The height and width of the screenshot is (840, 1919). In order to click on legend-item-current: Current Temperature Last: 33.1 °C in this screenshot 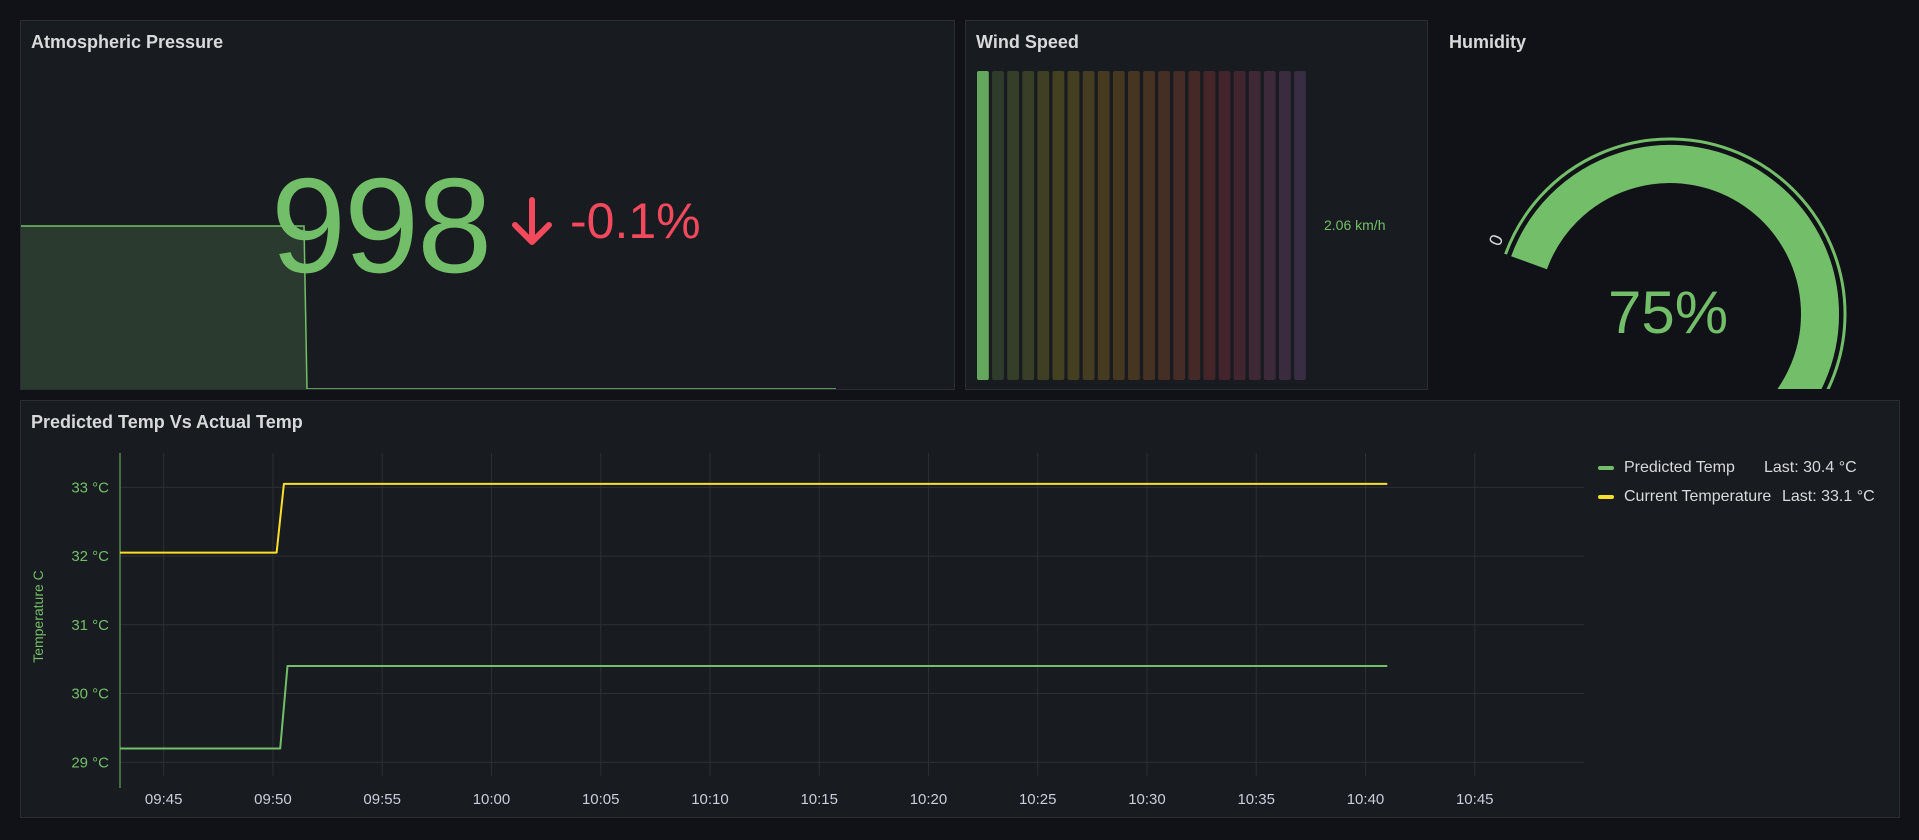, I will do `click(1736, 496)`.